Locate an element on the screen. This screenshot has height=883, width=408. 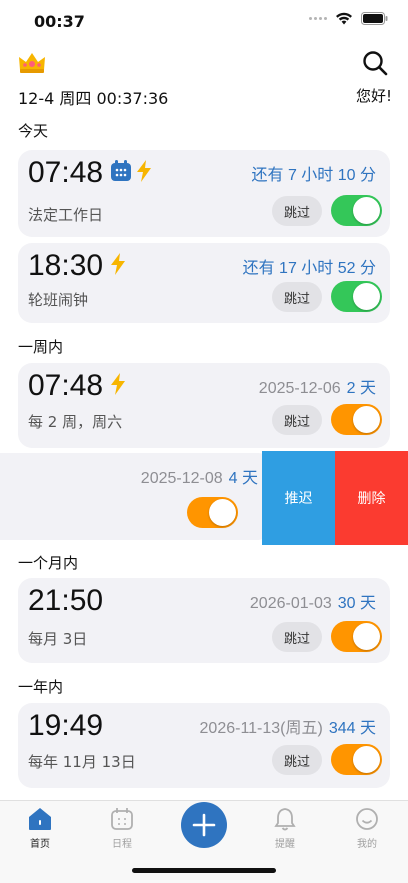
add-alarm-button is located at coordinates (204, 825).